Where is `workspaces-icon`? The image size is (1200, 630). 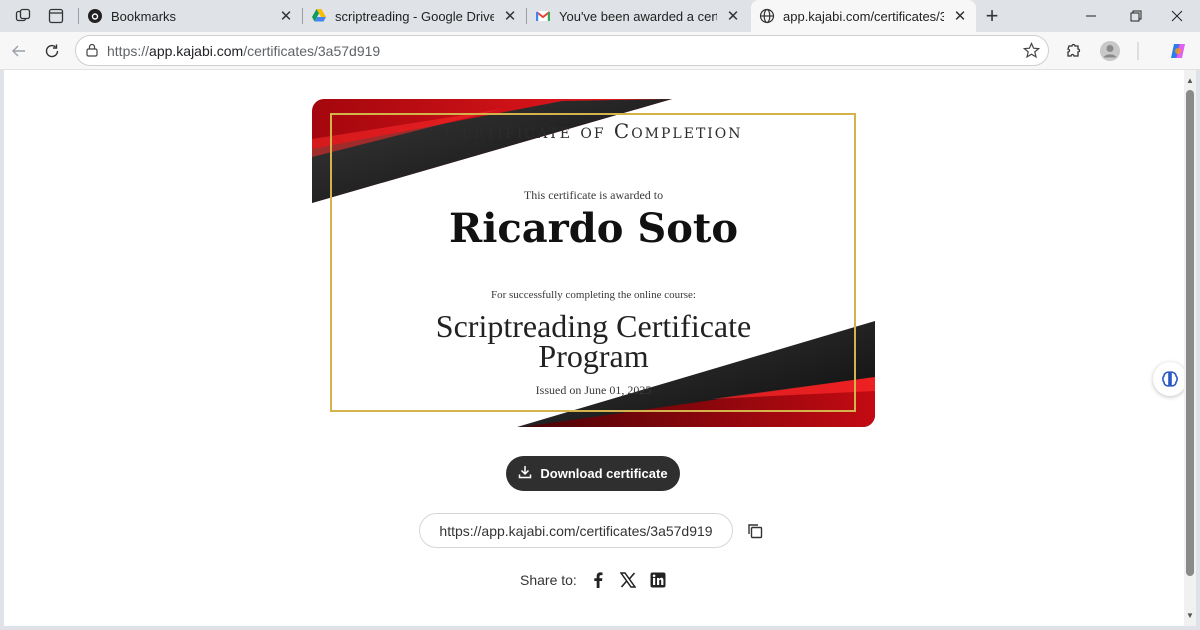 workspaces-icon is located at coordinates (23, 16).